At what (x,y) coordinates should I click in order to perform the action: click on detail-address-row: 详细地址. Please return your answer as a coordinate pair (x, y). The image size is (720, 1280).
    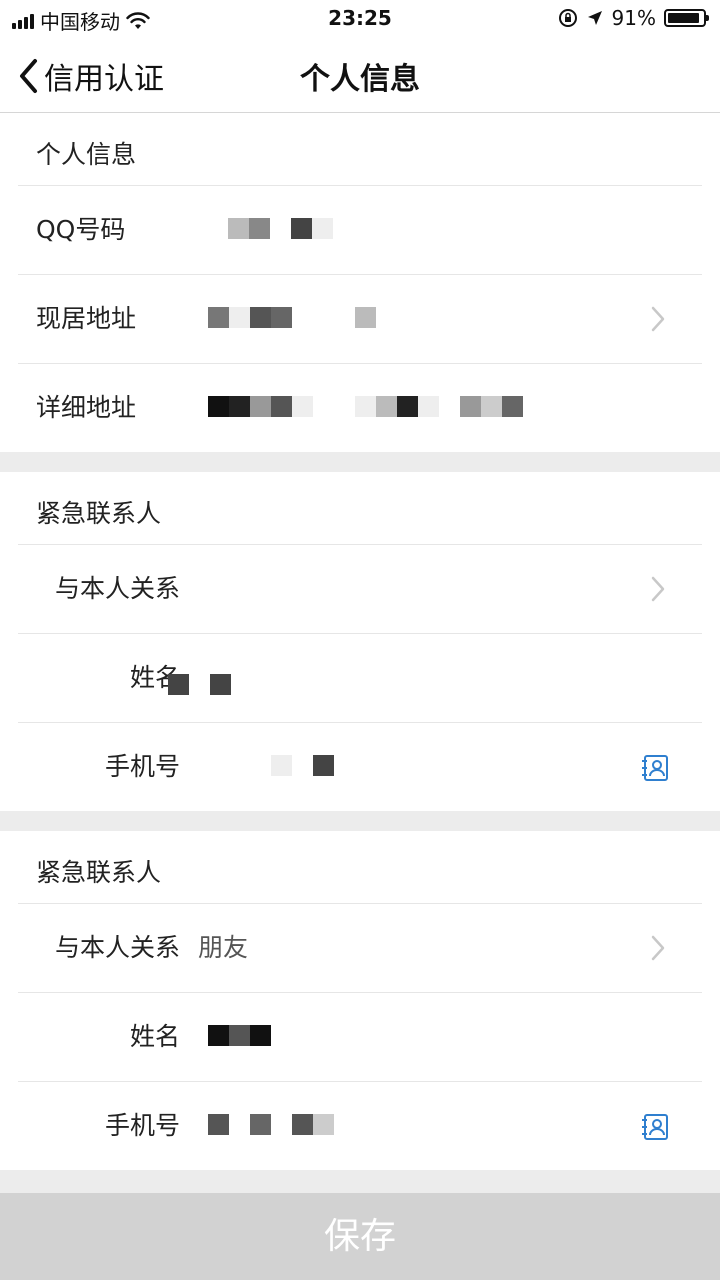
    Looking at the image, I should click on (360, 407).